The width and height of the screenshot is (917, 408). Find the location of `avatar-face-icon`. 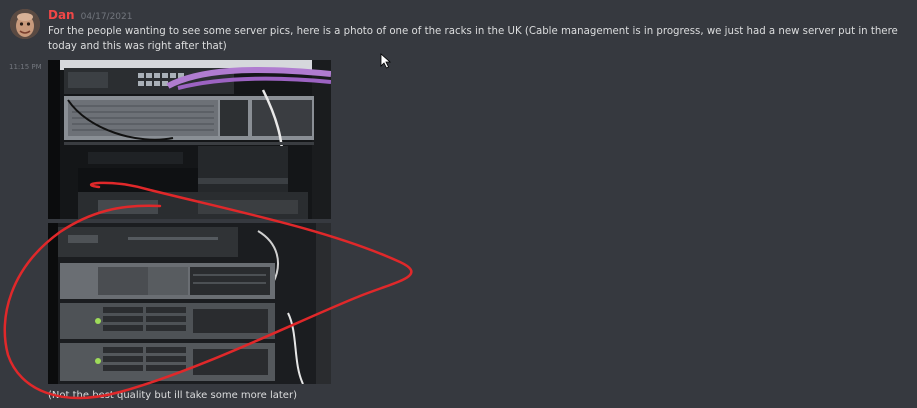

avatar-face-icon is located at coordinates (25, 24).